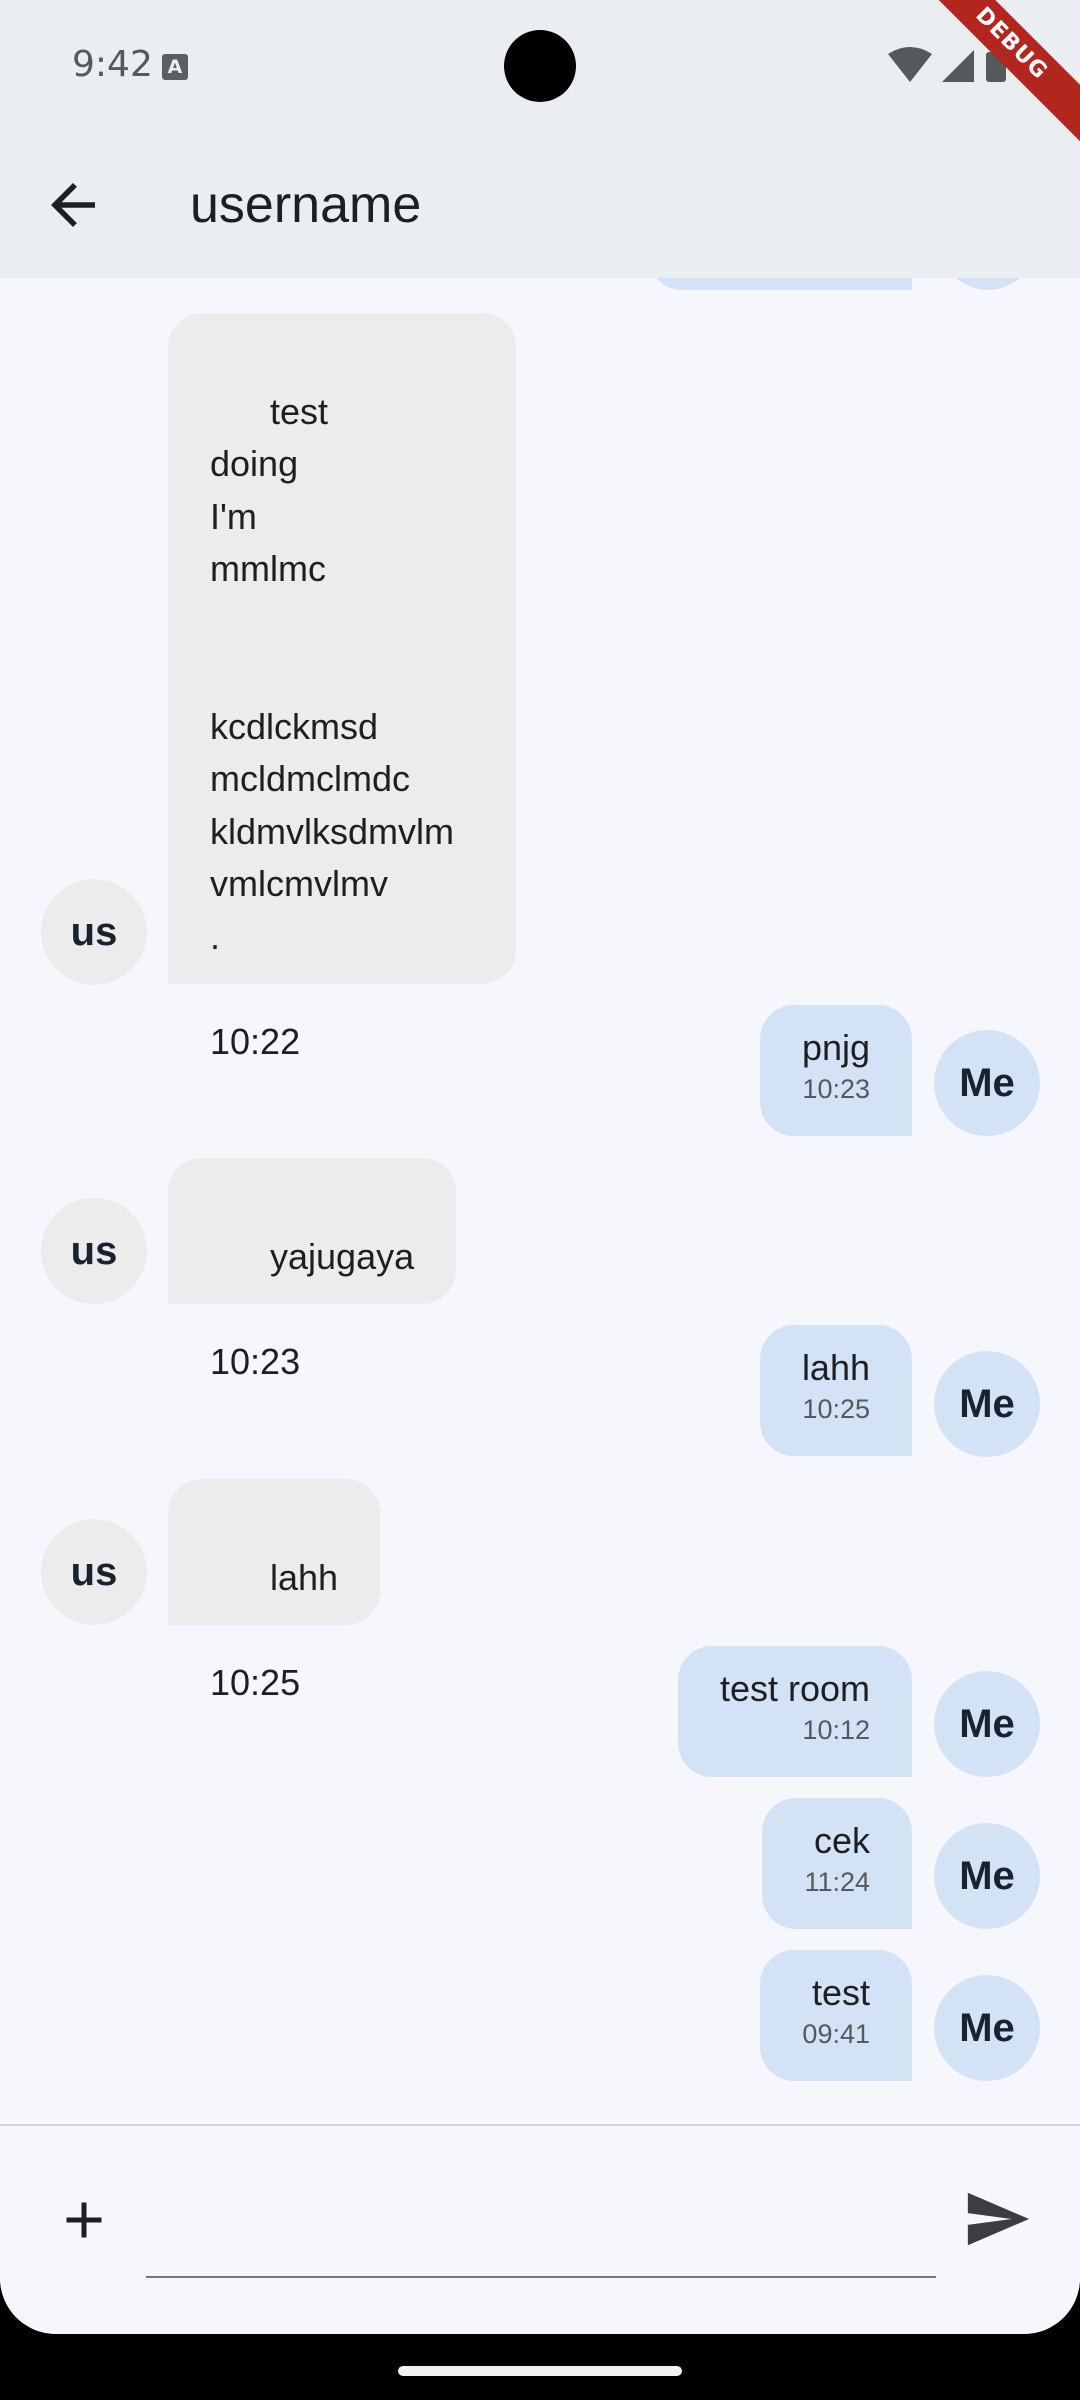  What do you see at coordinates (342, 1256) in the screenshot?
I see `message-text: yajugaya` at bounding box center [342, 1256].